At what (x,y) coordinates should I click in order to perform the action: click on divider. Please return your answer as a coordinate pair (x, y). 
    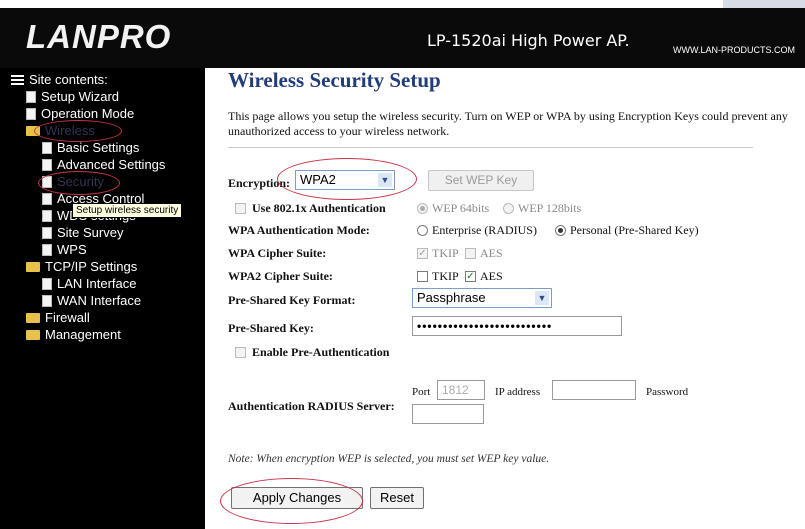
    Looking at the image, I should click on (490, 147).